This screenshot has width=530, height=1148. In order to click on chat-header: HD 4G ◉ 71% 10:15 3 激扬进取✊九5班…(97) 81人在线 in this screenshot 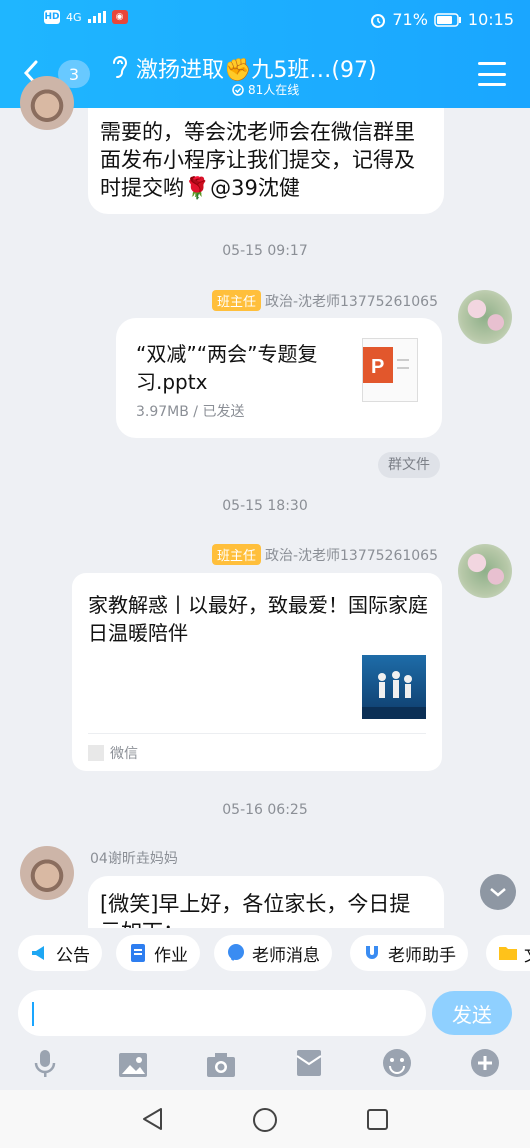, I will do `click(265, 54)`.